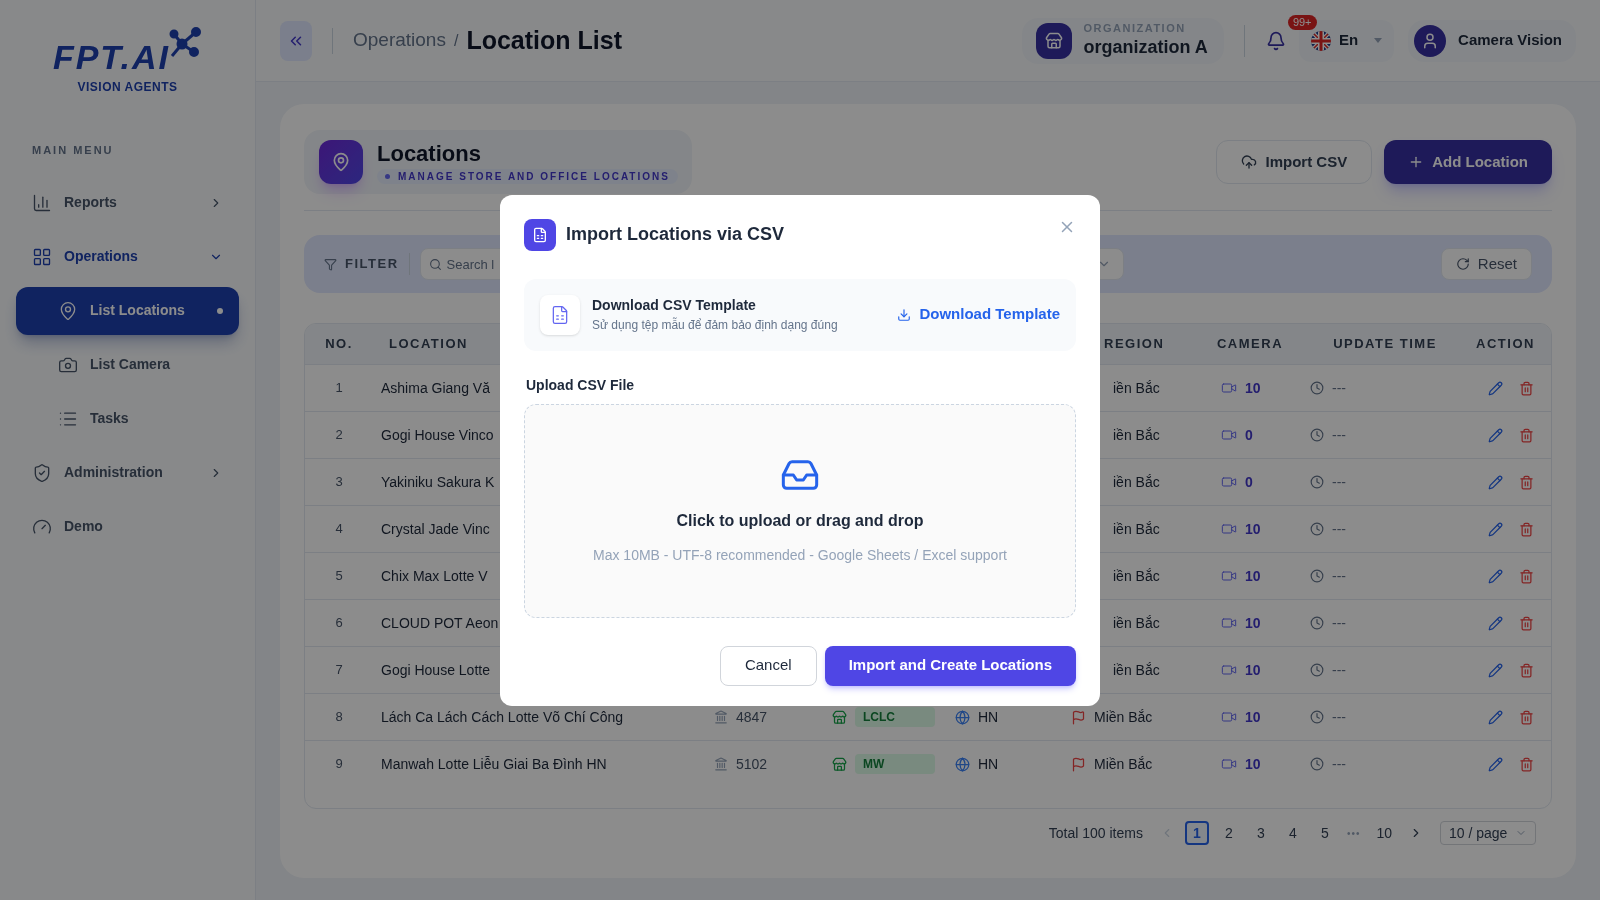 The height and width of the screenshot is (900, 1600). I want to click on location-name: Chix Max Lotte V, so click(434, 576).